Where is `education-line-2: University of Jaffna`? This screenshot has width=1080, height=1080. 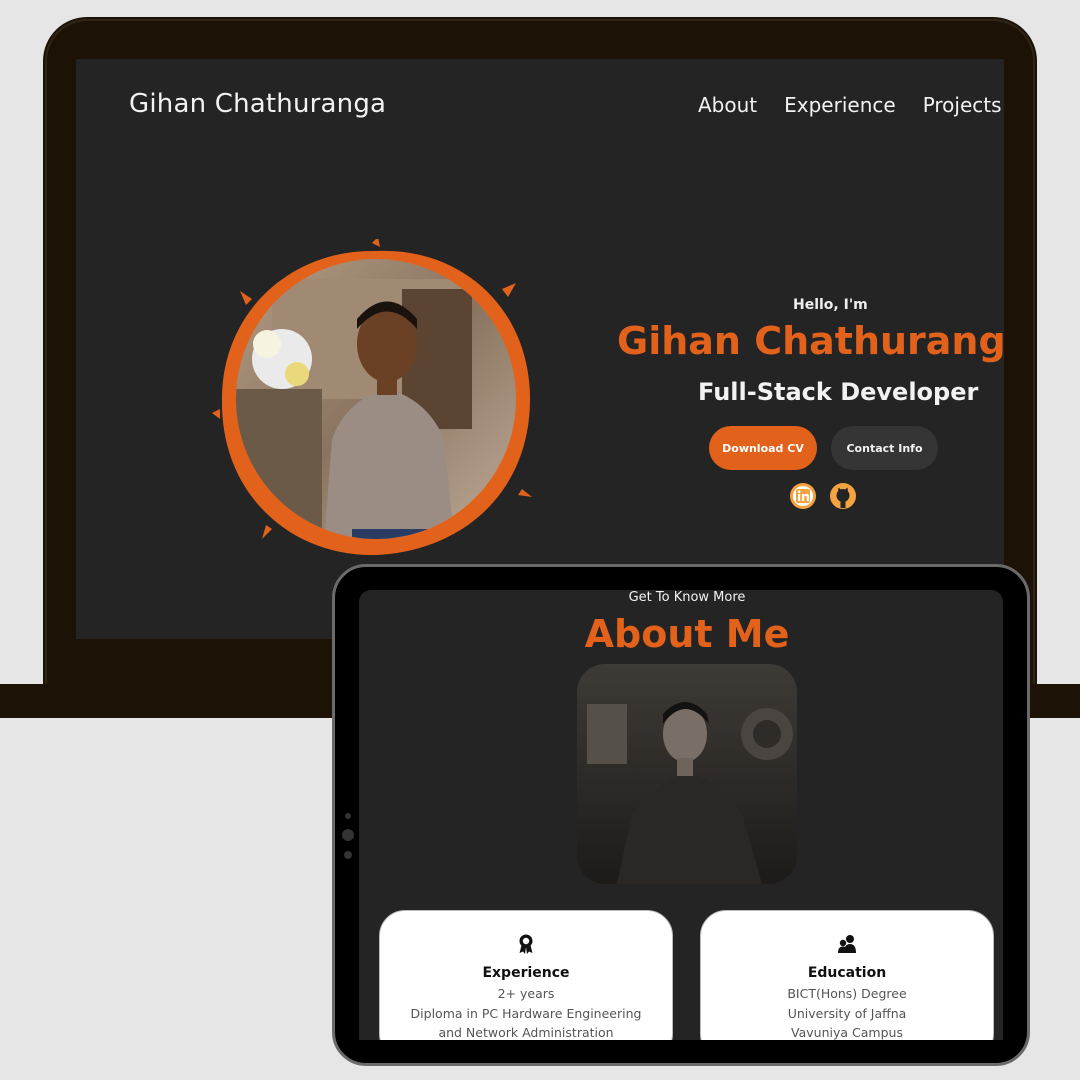 education-line-2: University of Jaffna is located at coordinates (847, 1013).